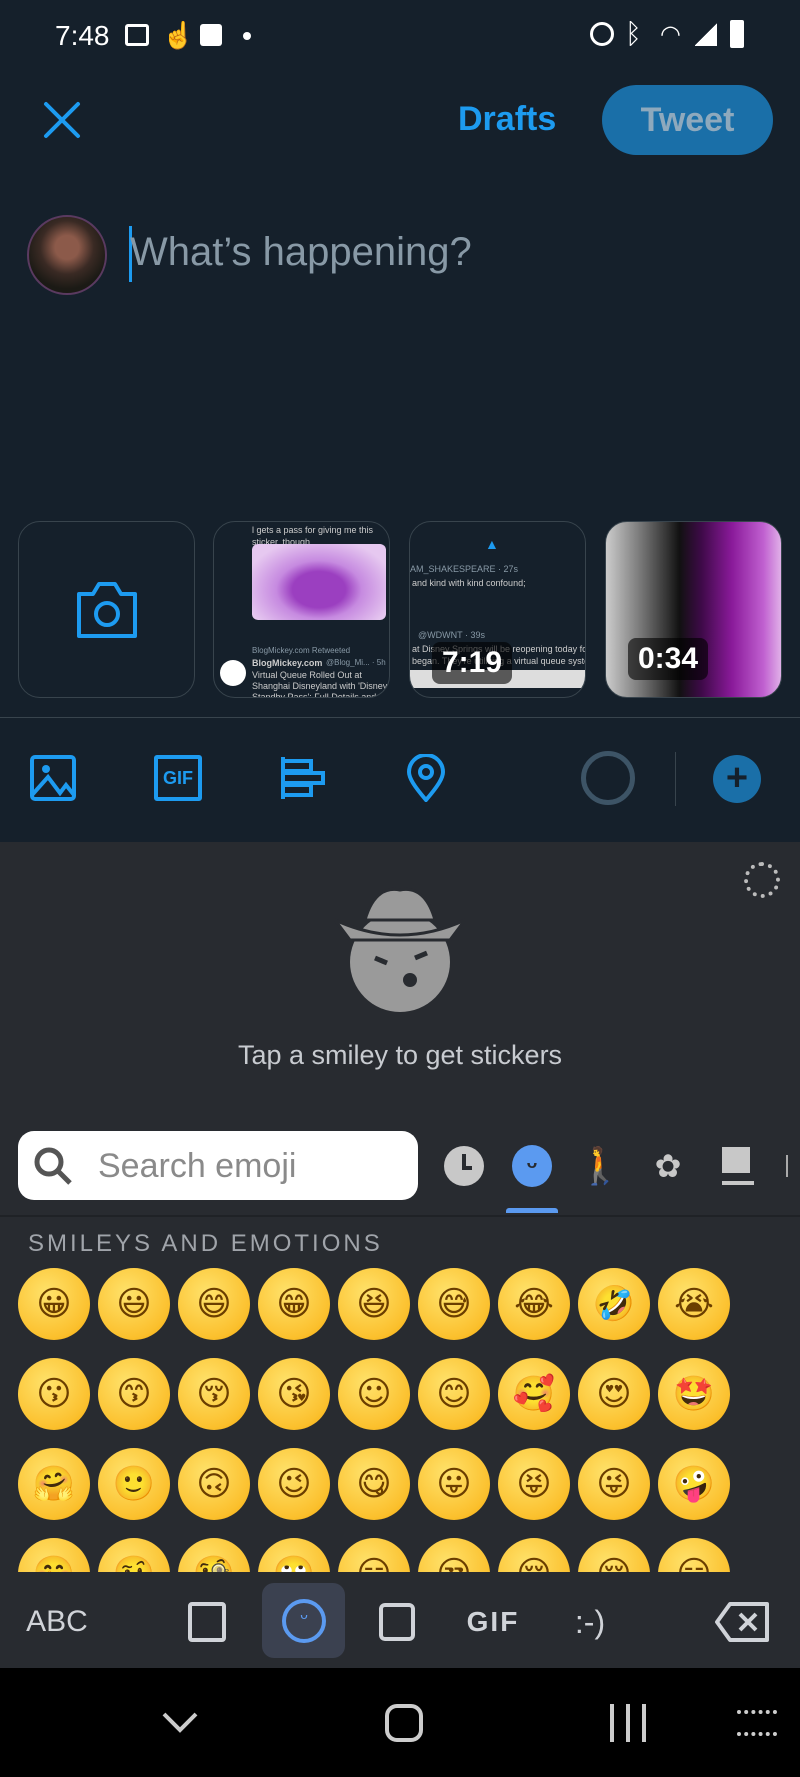  What do you see at coordinates (614, 1484) in the screenshot?
I see `emoji-key: 😜` at bounding box center [614, 1484].